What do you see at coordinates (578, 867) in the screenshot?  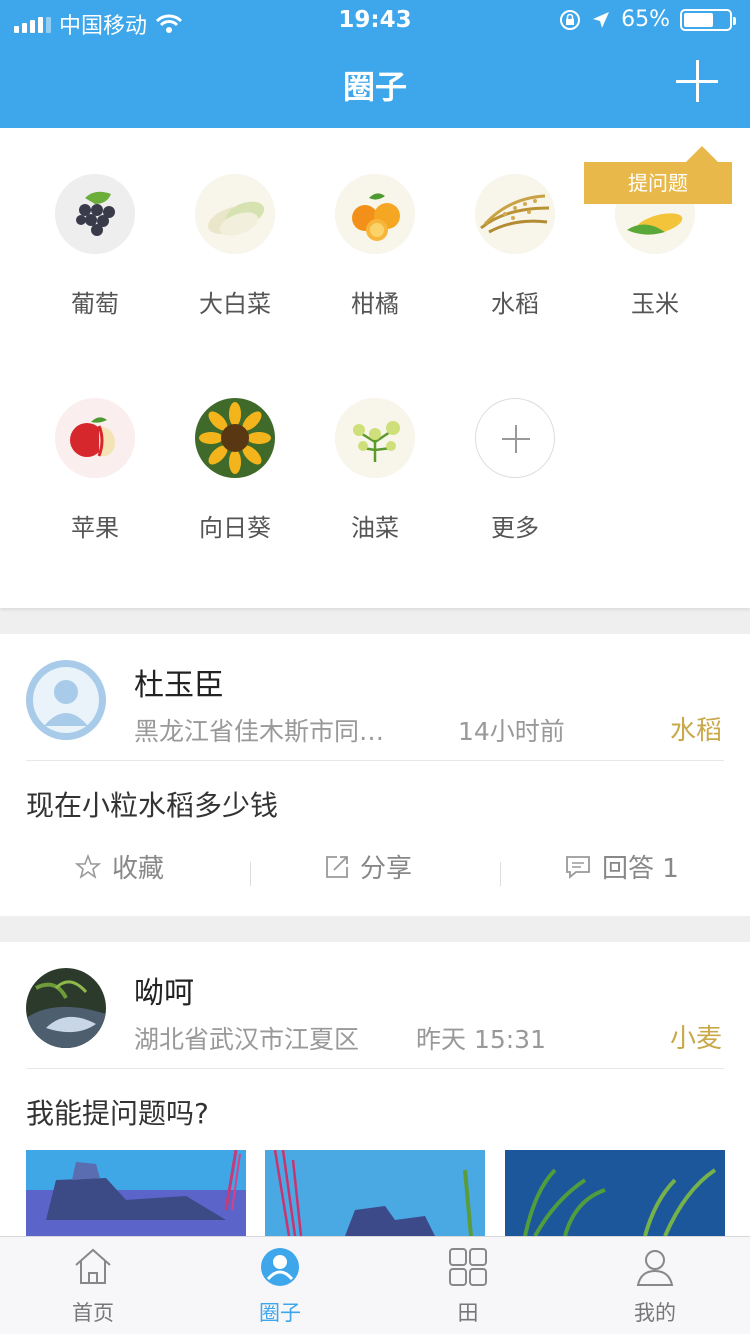 I see `comment-icon` at bounding box center [578, 867].